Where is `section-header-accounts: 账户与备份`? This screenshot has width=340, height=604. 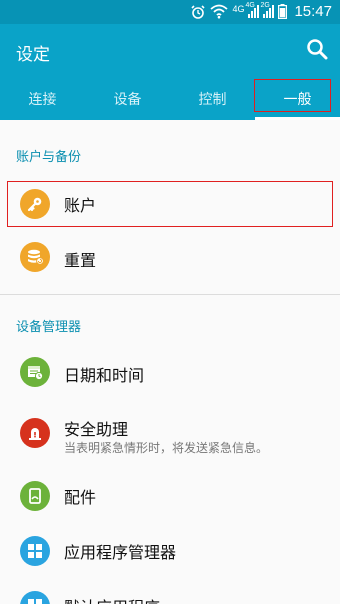 section-header-accounts: 账户与备份 is located at coordinates (49, 157).